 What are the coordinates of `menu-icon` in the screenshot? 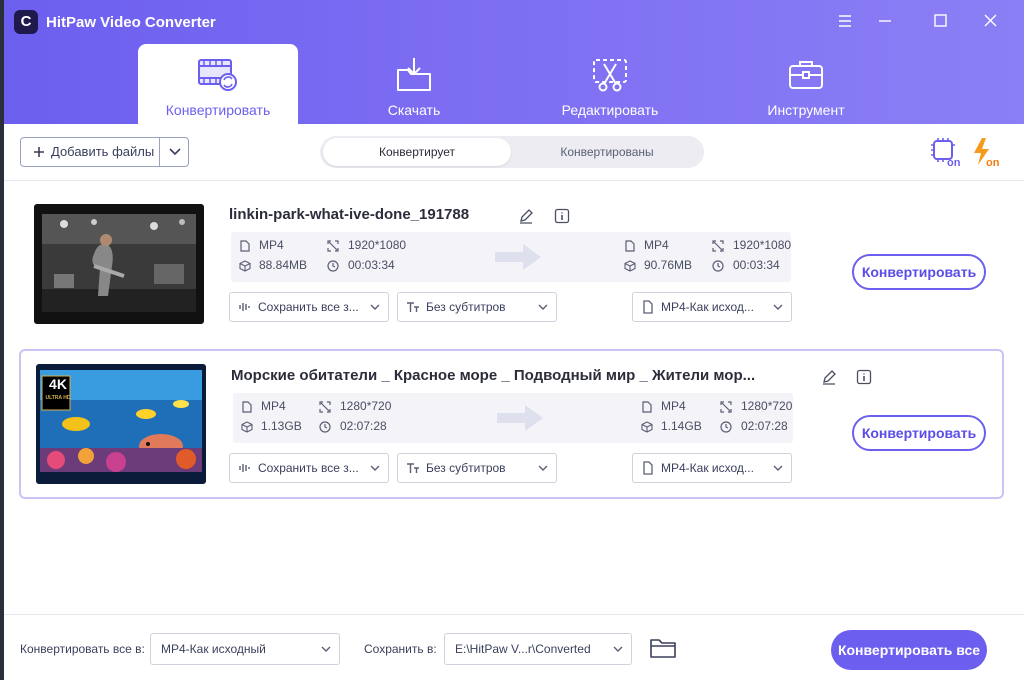 It's located at (845, 22).